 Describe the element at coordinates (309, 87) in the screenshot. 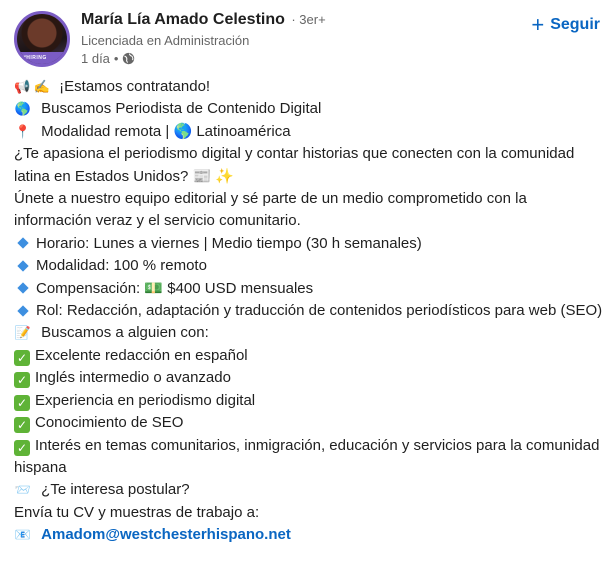

I see `post-line: 📢 ✍️ ¡Estamos contratando!` at that location.